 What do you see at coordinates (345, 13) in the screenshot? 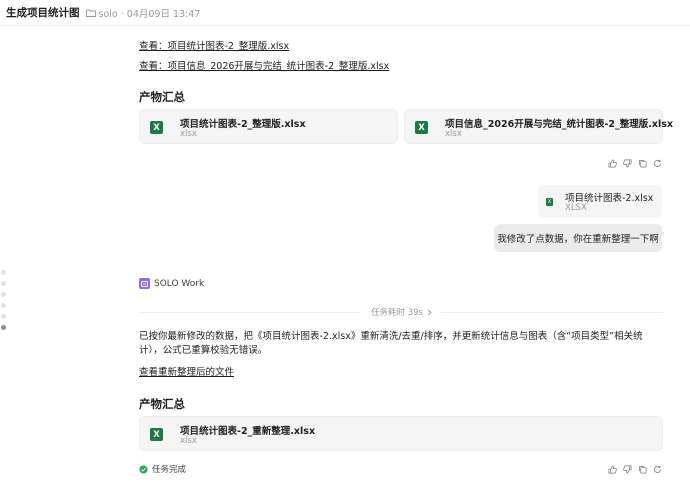
I see `title-bar: 生成项目统计图 solo · 04月09日 13:47` at bounding box center [345, 13].